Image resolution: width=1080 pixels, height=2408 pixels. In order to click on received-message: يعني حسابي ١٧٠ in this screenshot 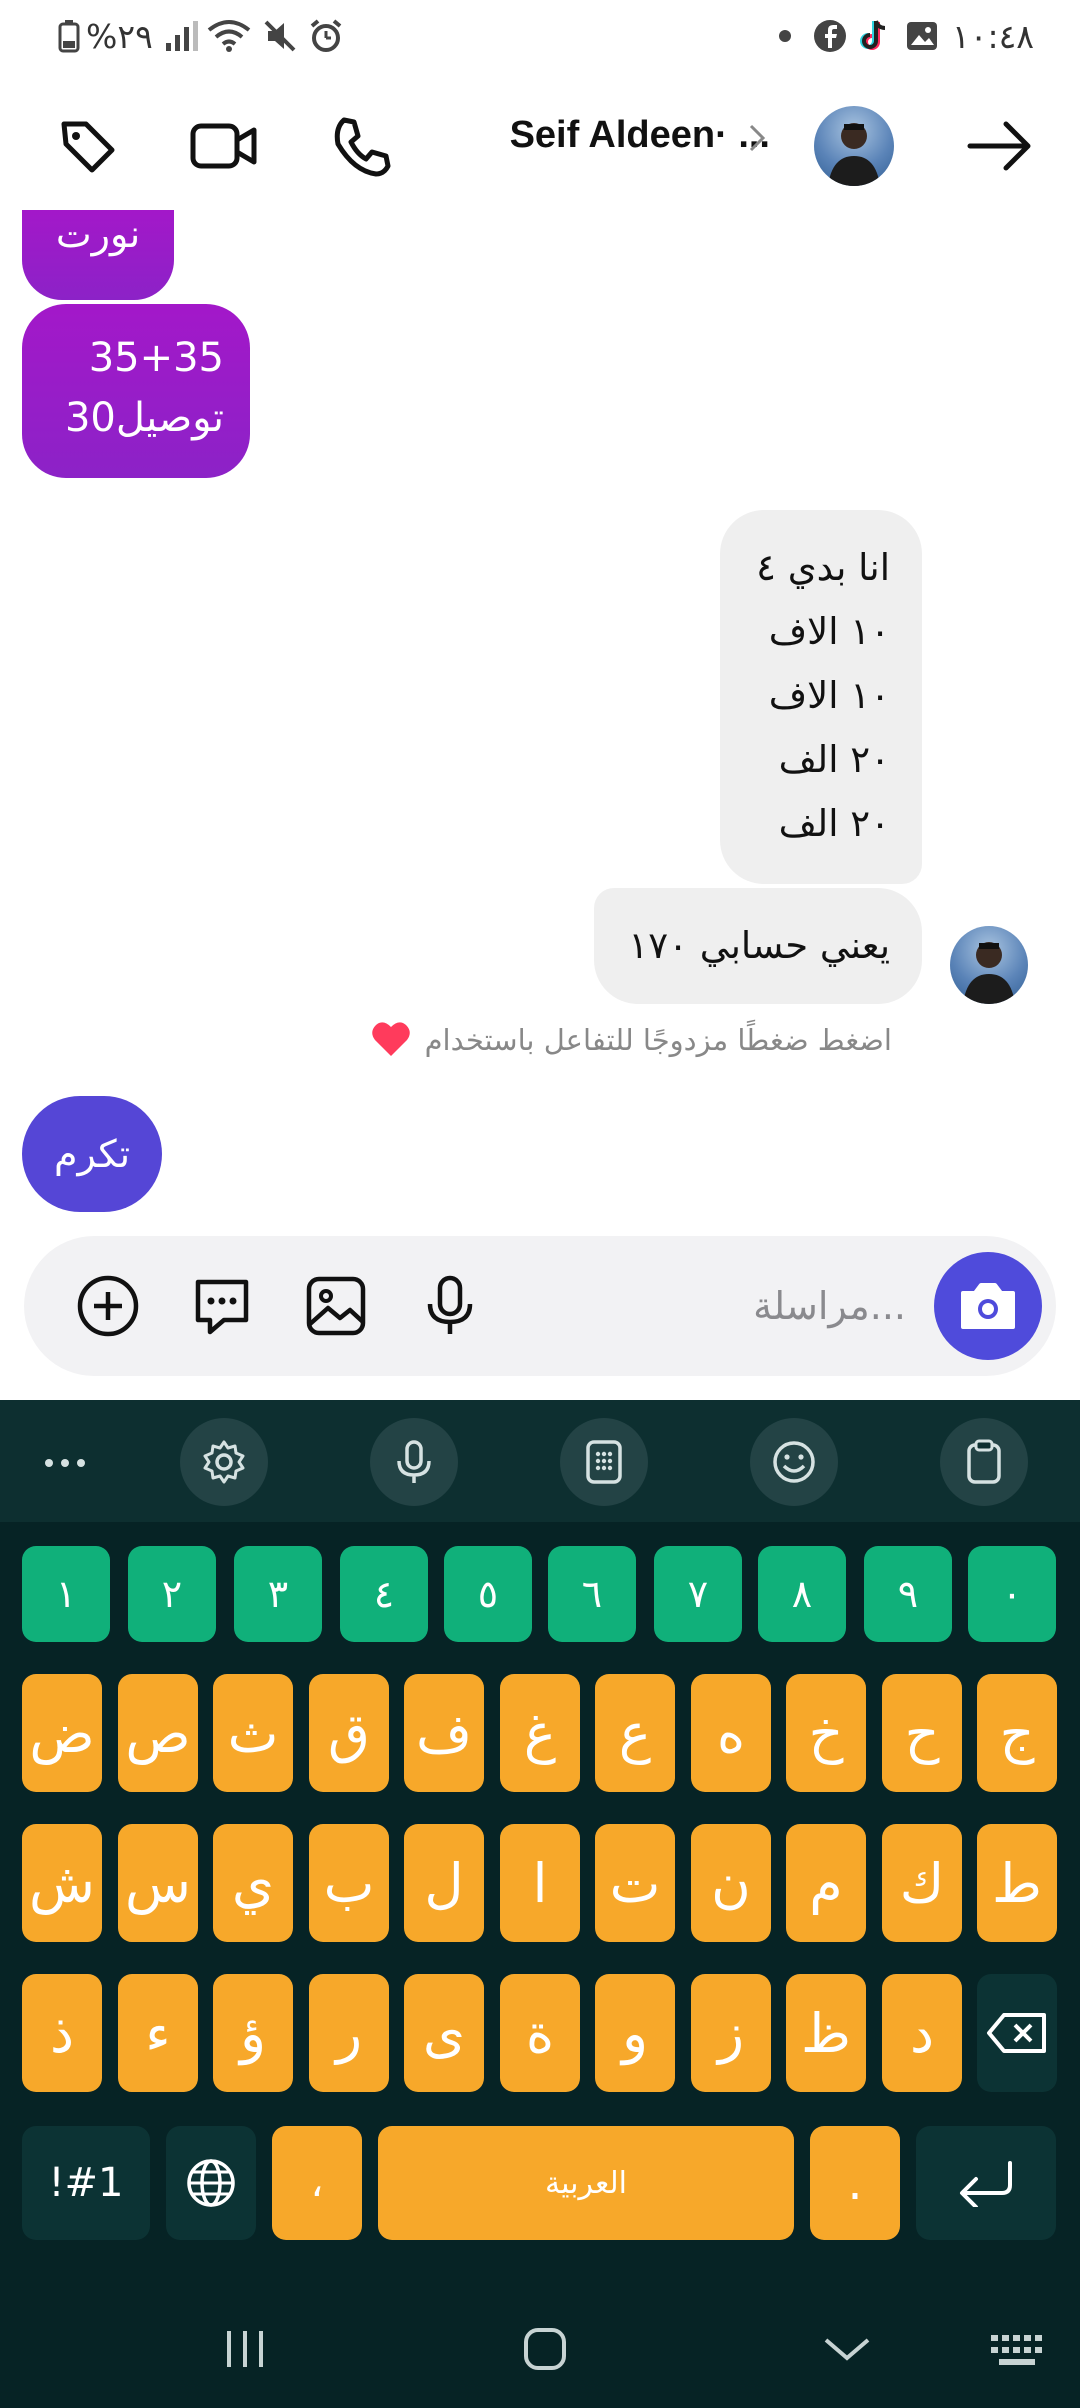, I will do `click(758, 946)`.